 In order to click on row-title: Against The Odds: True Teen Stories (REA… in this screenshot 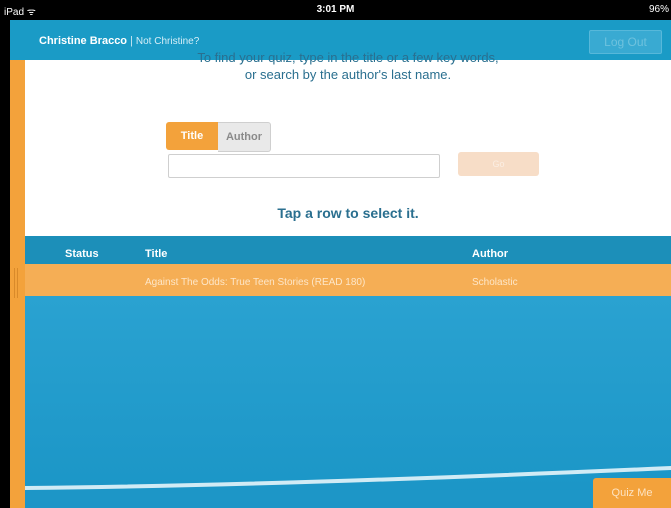, I will do `click(255, 282)`.